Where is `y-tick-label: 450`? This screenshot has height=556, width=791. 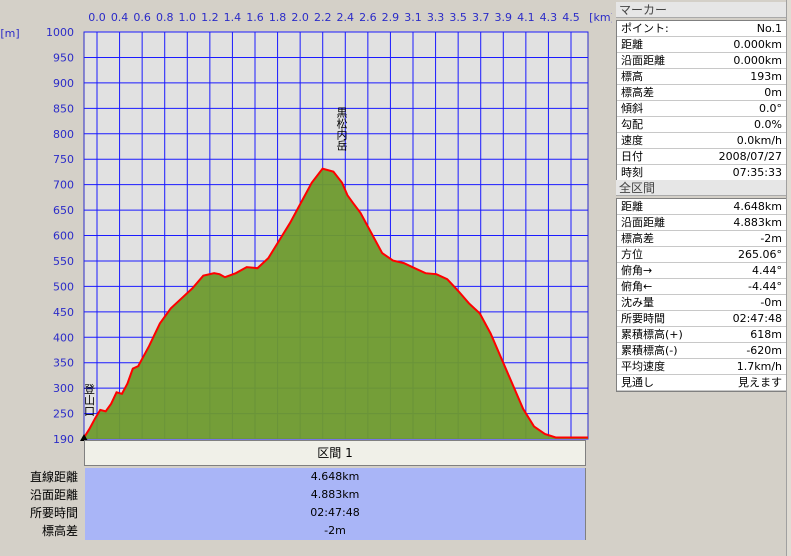 y-tick-label: 450 is located at coordinates (63, 312).